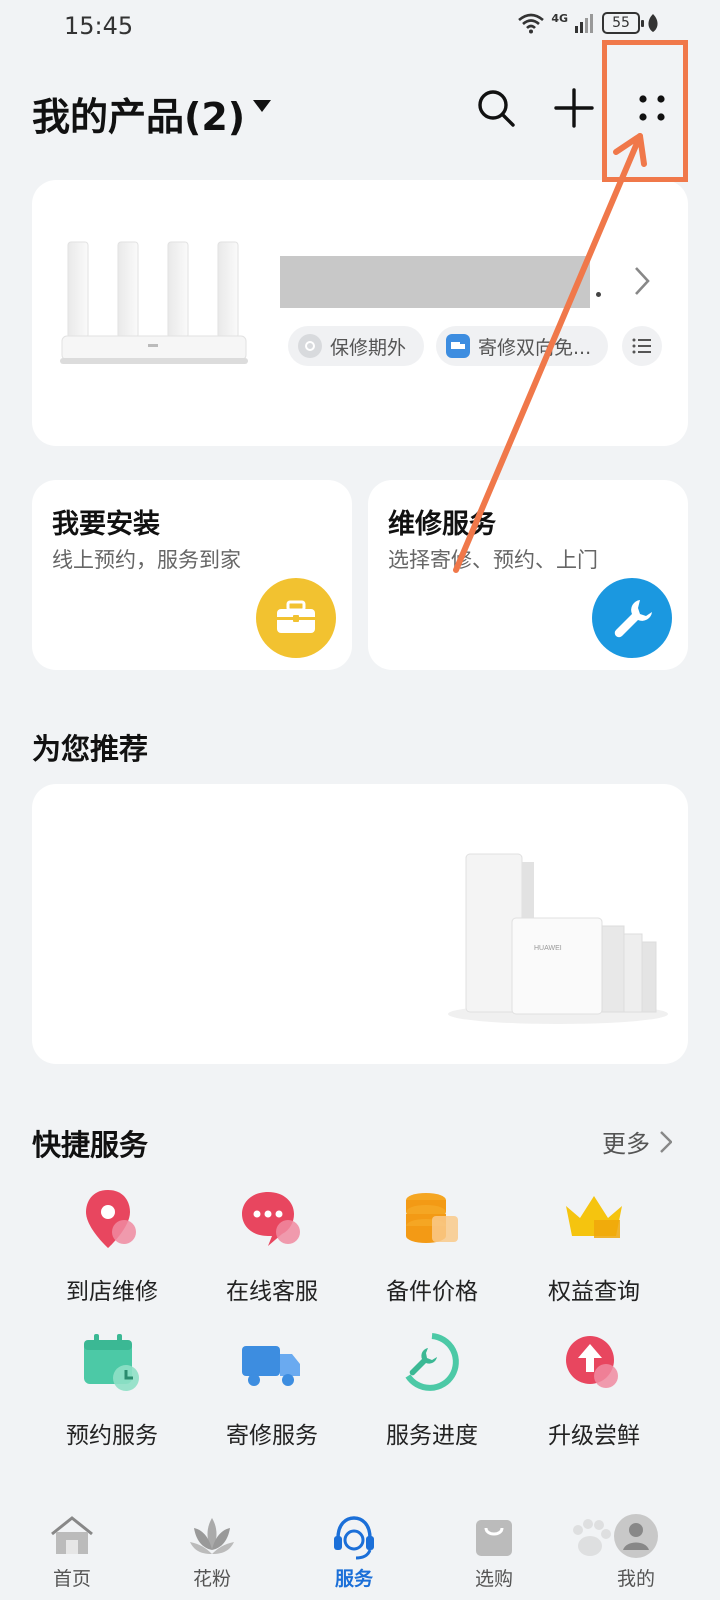  I want to click on quick-item-label: 到店维修, so click(112, 1292).